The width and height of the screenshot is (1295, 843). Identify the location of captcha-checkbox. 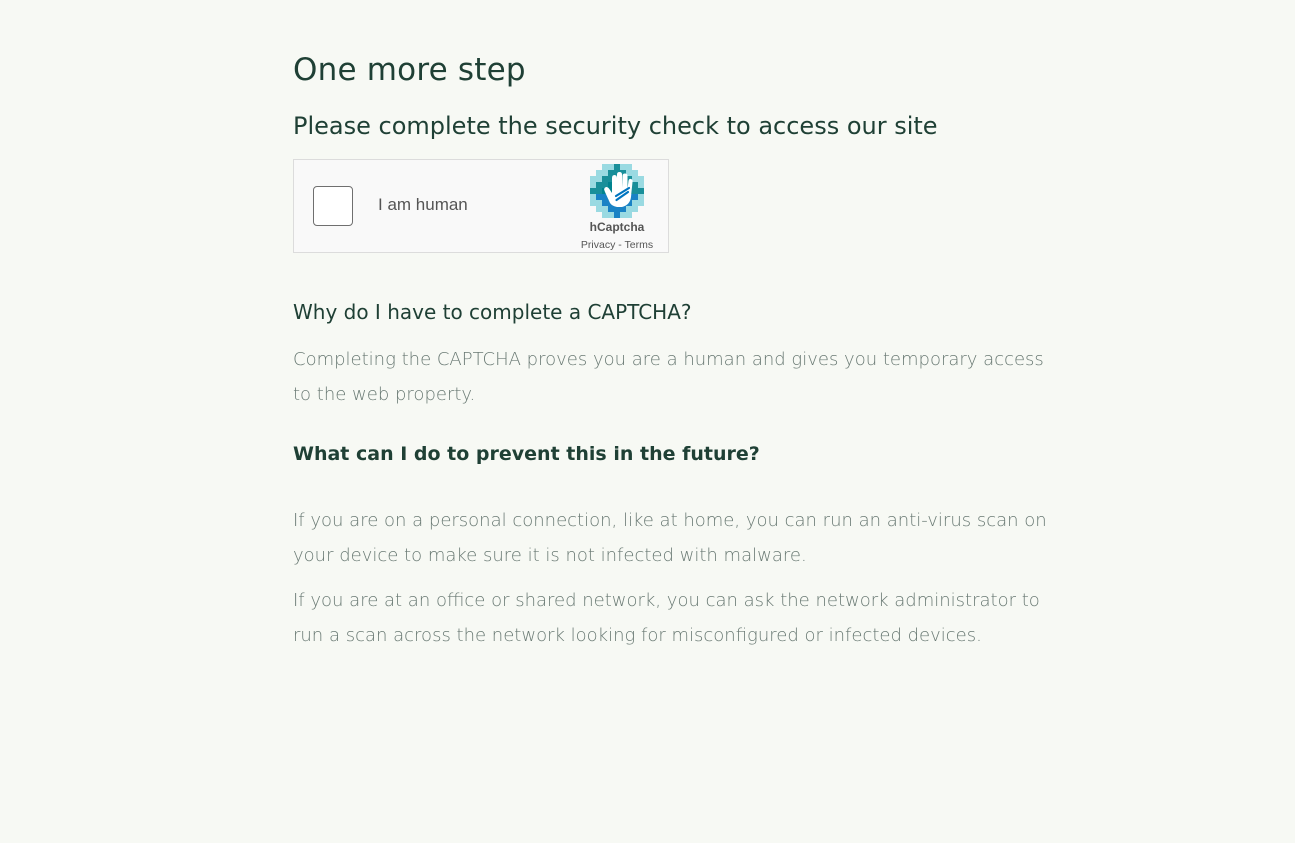
(333, 206).